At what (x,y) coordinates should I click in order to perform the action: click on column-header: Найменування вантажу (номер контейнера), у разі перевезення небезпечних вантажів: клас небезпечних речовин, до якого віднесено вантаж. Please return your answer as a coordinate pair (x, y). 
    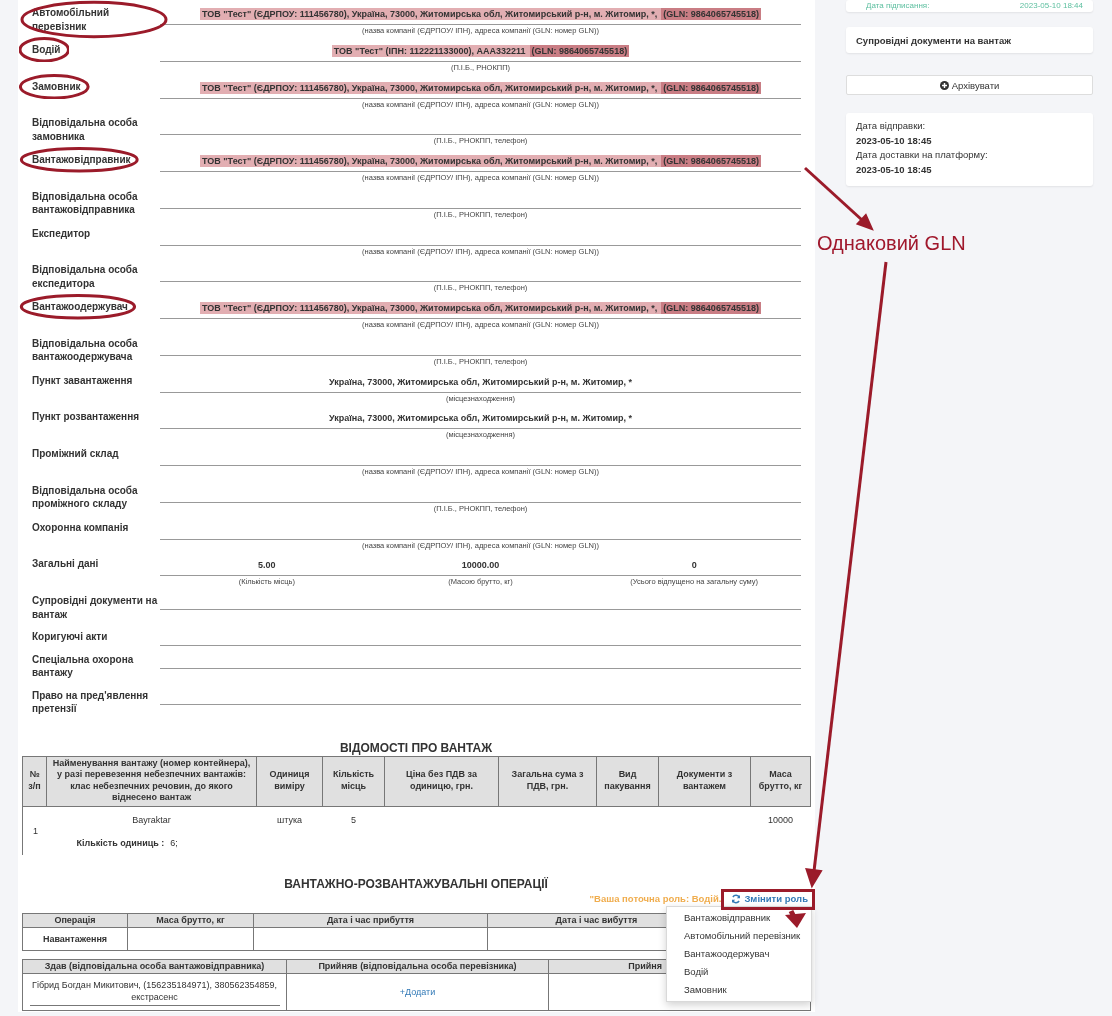
    Looking at the image, I should click on (151, 781).